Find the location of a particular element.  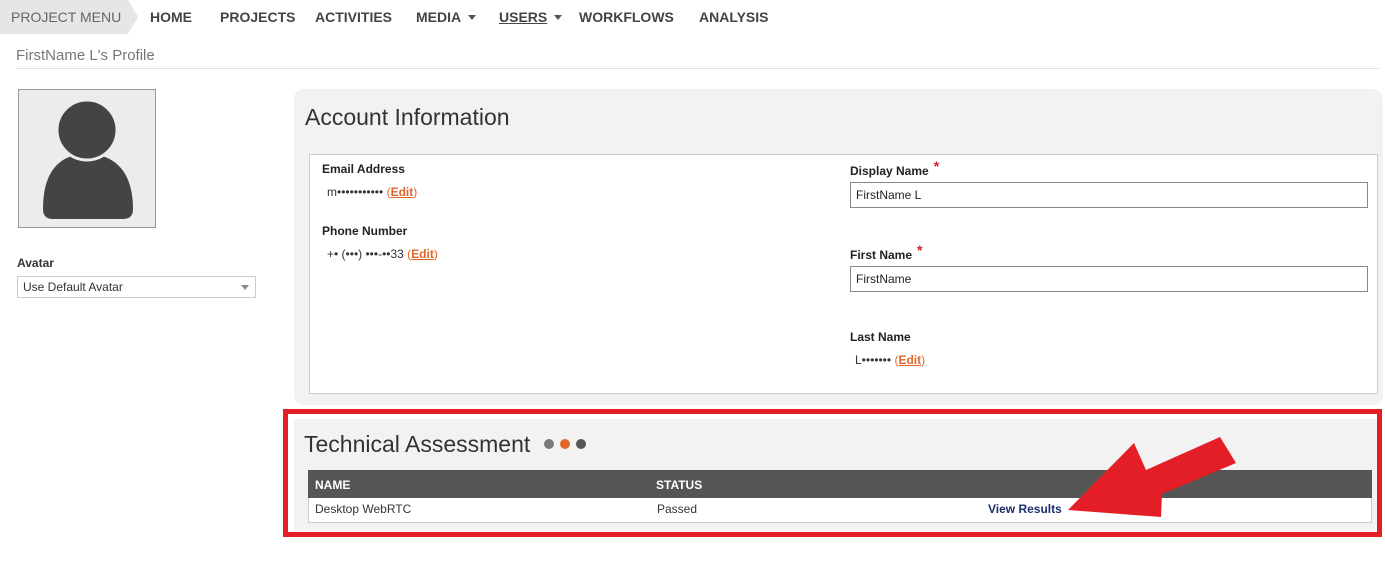

nav-home-label: HOME is located at coordinates (171, 17).